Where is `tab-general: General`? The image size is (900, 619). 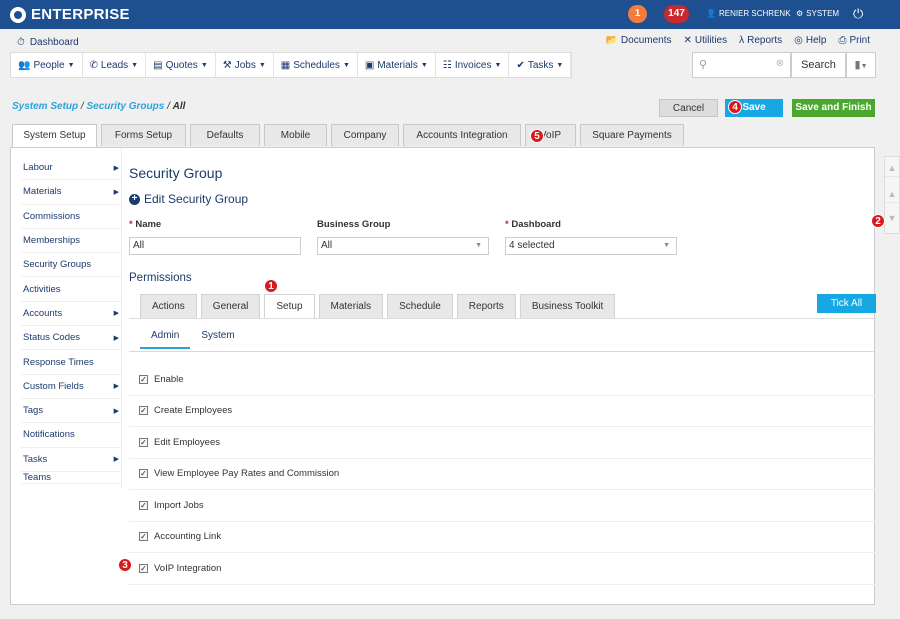 tab-general: General is located at coordinates (230, 306).